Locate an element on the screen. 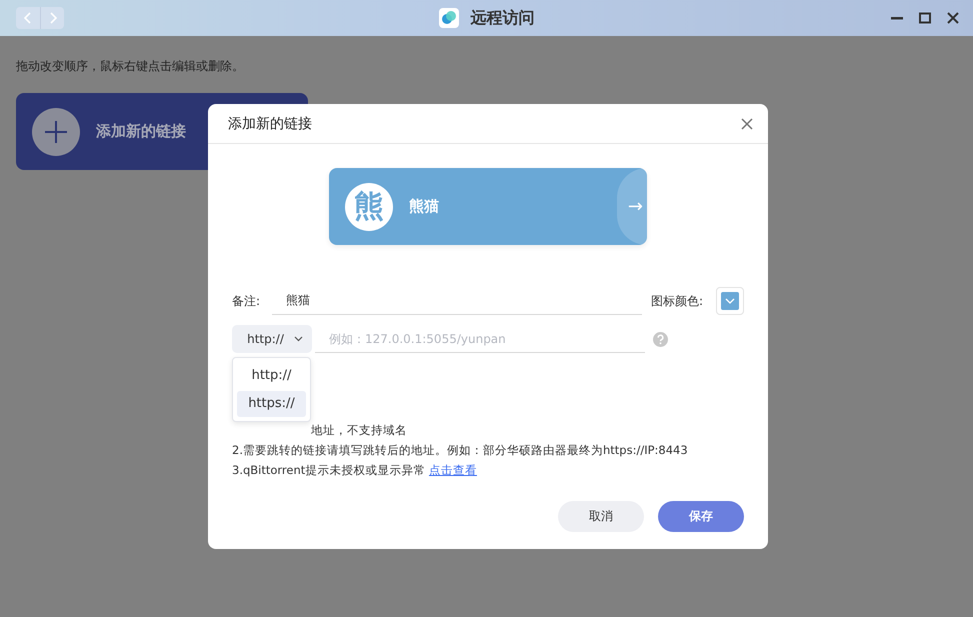 The width and height of the screenshot is (973, 617). protocol-option: https:// is located at coordinates (271, 403).